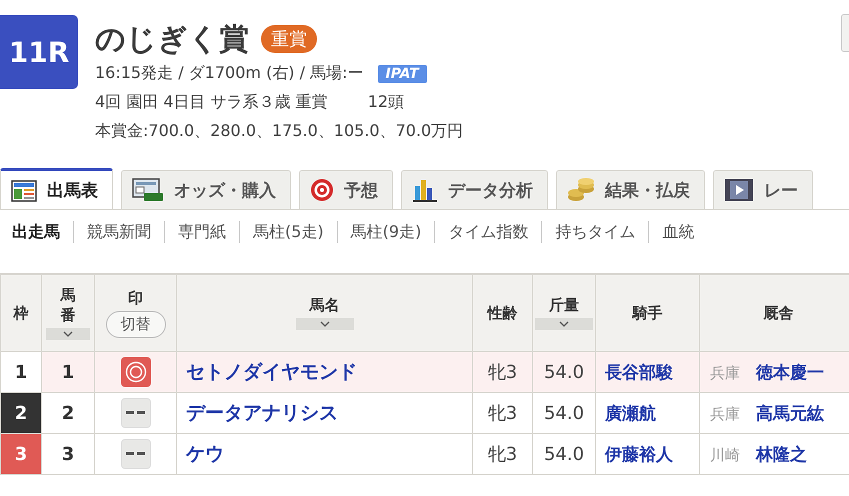  Describe the element at coordinates (68, 413) in the screenshot. I see `horse-number: 2` at that location.